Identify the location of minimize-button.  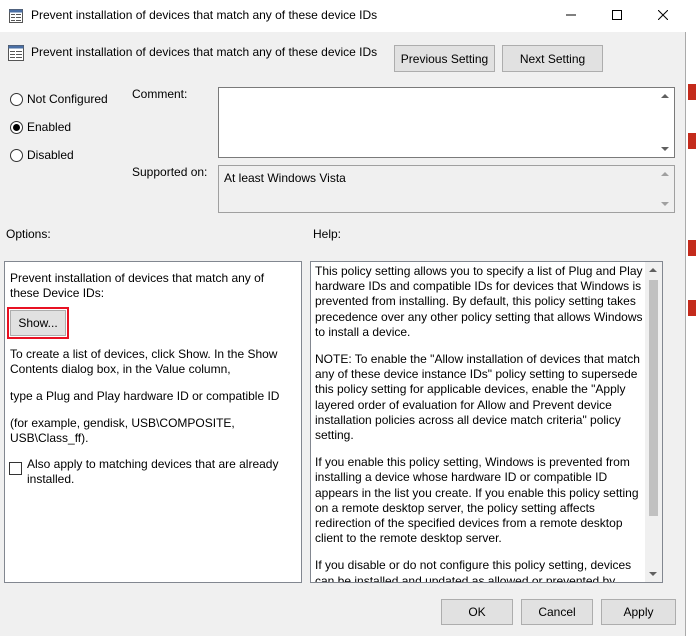
(571, 16).